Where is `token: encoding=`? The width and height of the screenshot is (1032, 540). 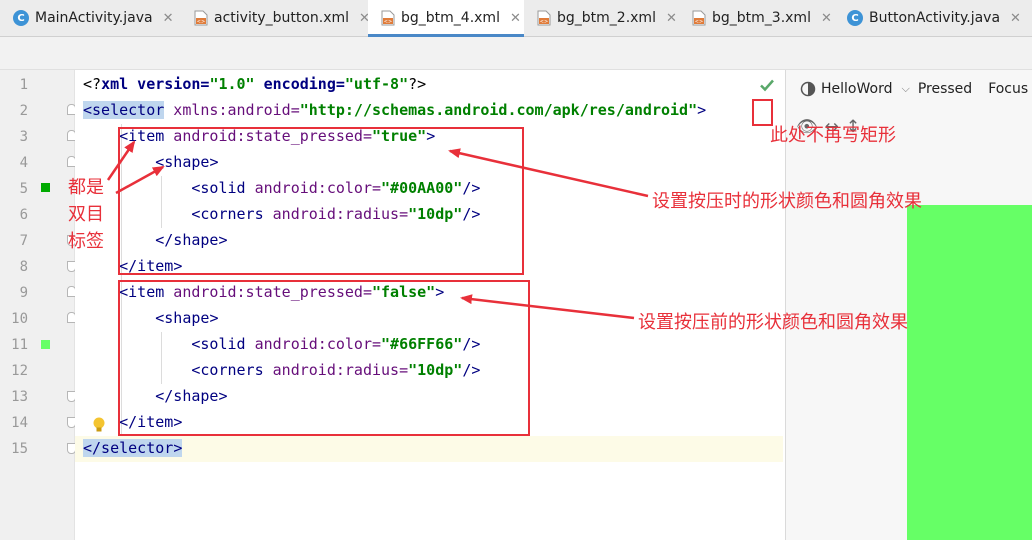
token: encoding= is located at coordinates (299, 84).